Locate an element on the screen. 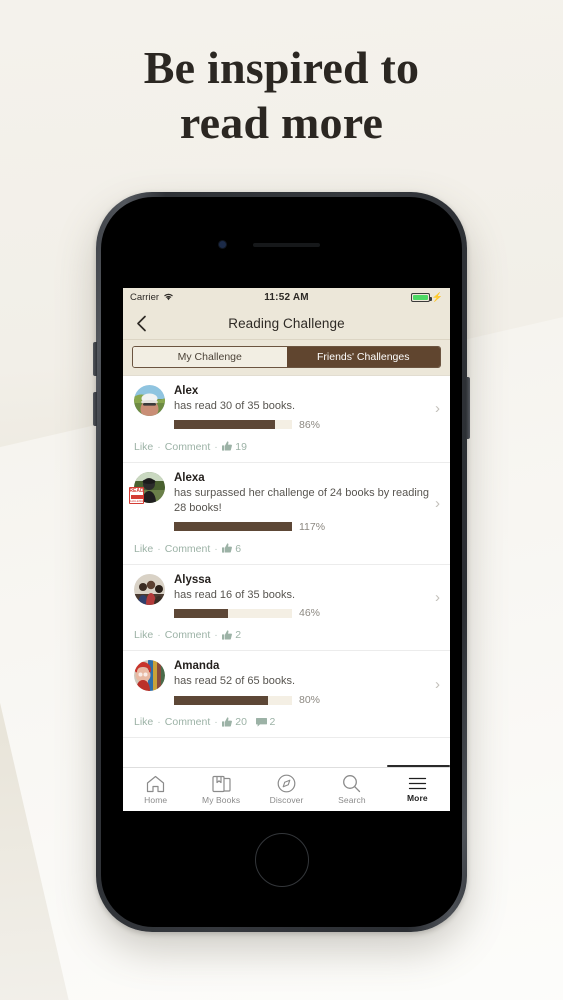 The image size is (563, 1000). progress-row: 80% is located at coordinates (301, 700).